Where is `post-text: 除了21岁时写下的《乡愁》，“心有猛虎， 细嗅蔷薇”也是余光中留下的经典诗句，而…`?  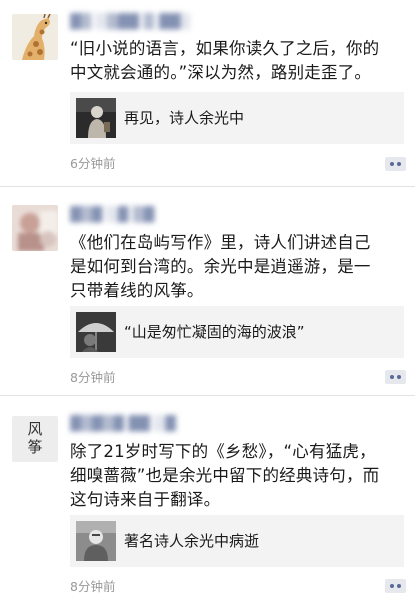
post-text: 除了21岁时写下的《乡愁》，“心有猛虎， 细嗅蔷薇”也是余光中留下的经典诗句，而… is located at coordinates (237, 476).